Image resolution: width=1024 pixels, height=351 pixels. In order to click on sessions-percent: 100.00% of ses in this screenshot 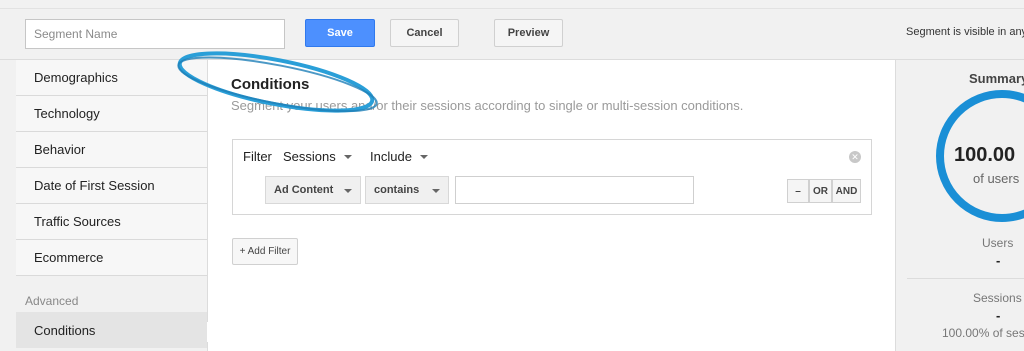, I will do `click(983, 333)`.